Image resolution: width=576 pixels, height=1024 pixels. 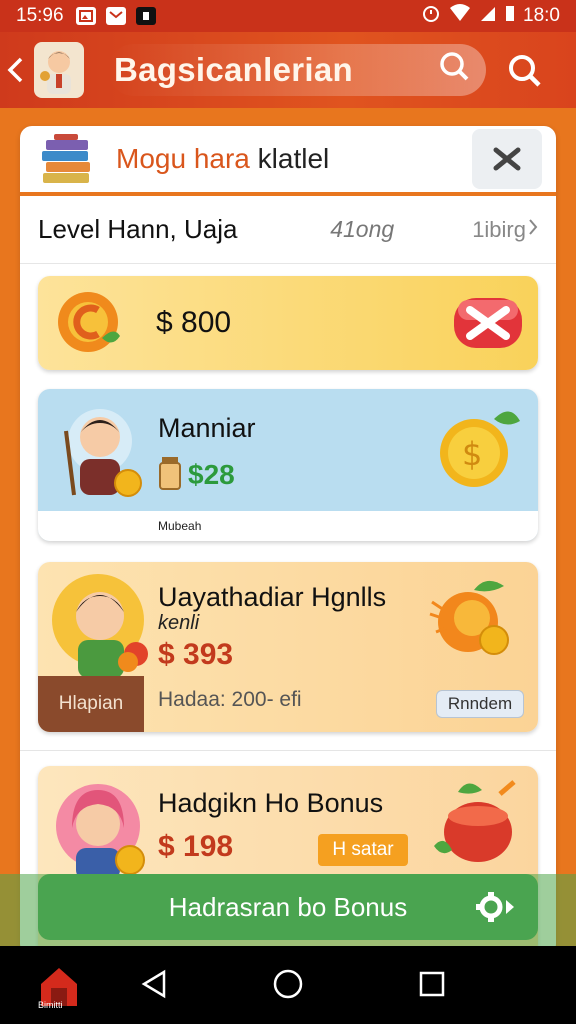 What do you see at coordinates (288, 465) in the screenshot?
I see `reward-item-2: Manniar $28 $ Mubeah` at bounding box center [288, 465].